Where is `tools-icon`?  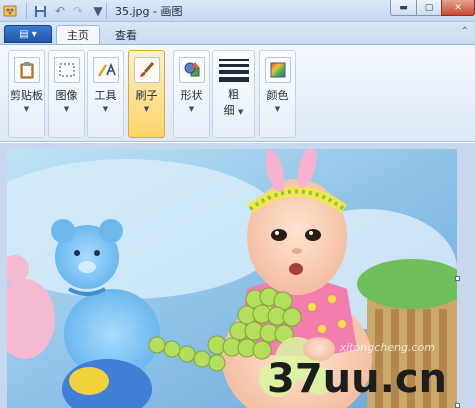 tools-icon is located at coordinates (105, 70).